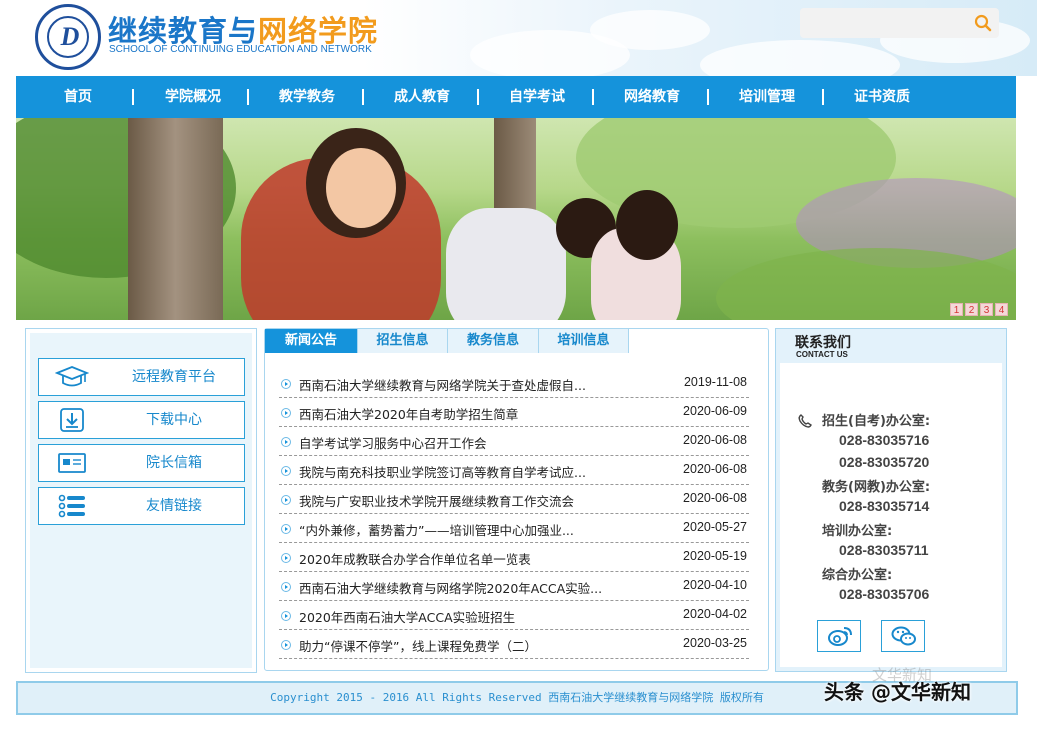  I want to click on news-item: 2020年西南石油大学ACCA实验班招生 2020-04-02, so click(514, 615).